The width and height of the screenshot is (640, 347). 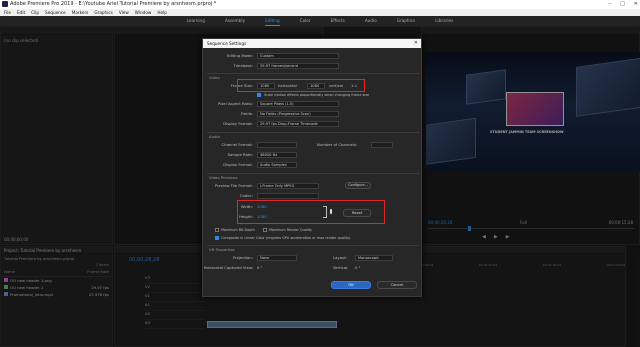 I want to click on dialog-titlebar: Sequence Settings ✕, so click(x=312, y=43).